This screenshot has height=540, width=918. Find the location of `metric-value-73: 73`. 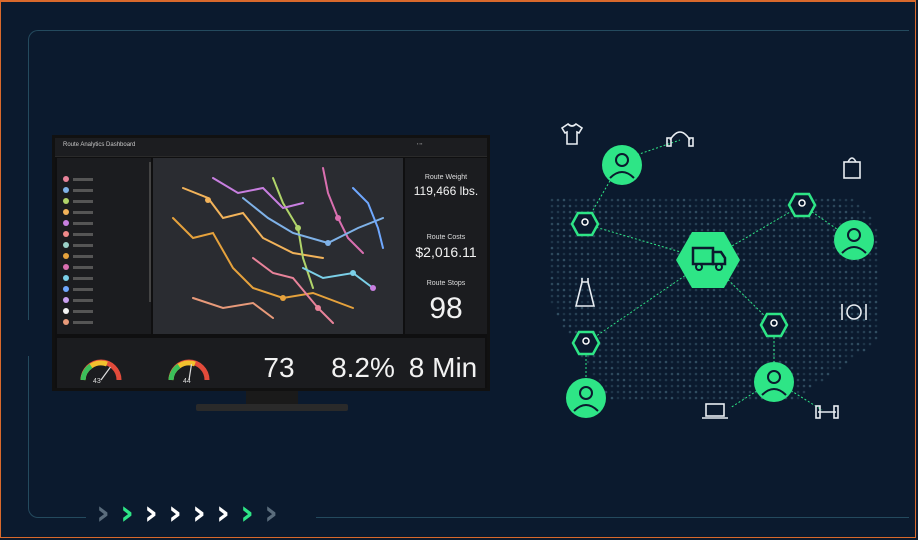

metric-value-73: 73 is located at coordinates (279, 367).